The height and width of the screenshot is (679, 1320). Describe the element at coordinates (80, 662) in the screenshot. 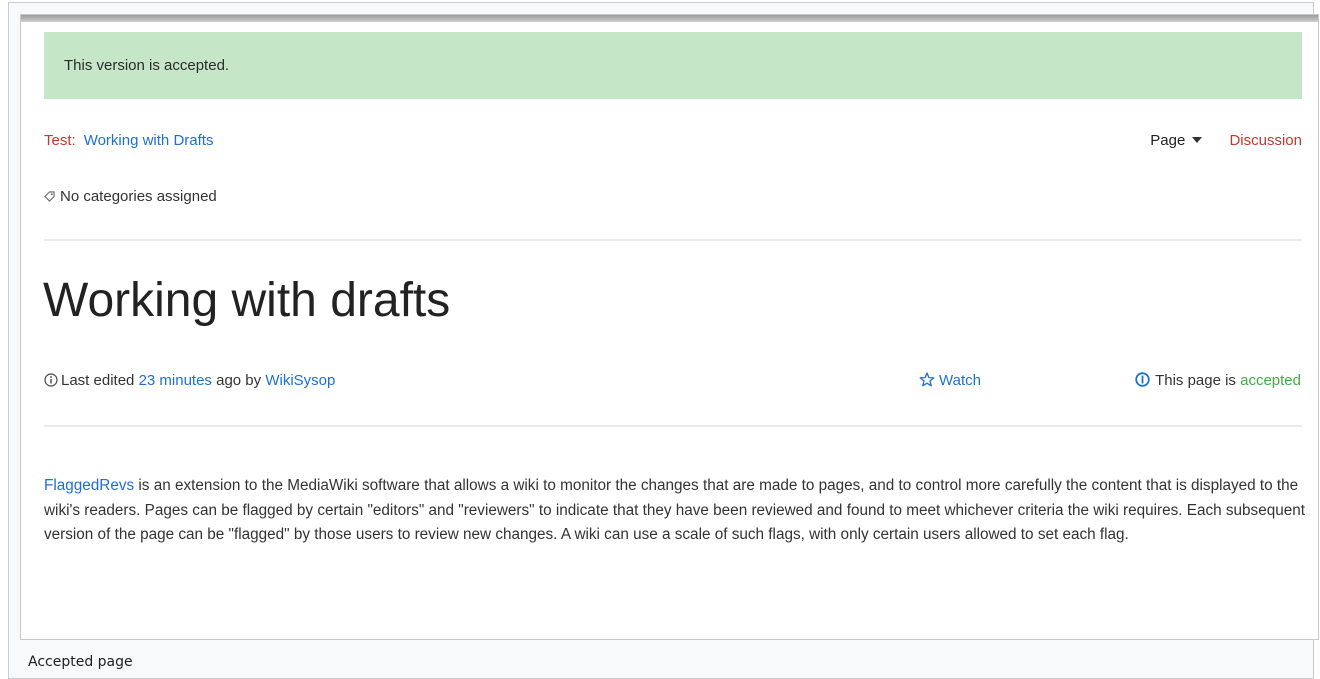

I see `image-caption: Accepted page` at that location.